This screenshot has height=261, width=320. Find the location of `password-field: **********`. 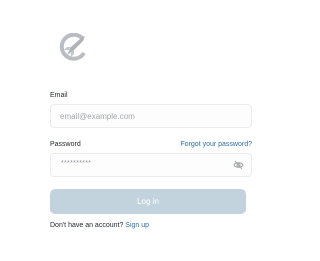

password-field: ********** is located at coordinates (151, 165).